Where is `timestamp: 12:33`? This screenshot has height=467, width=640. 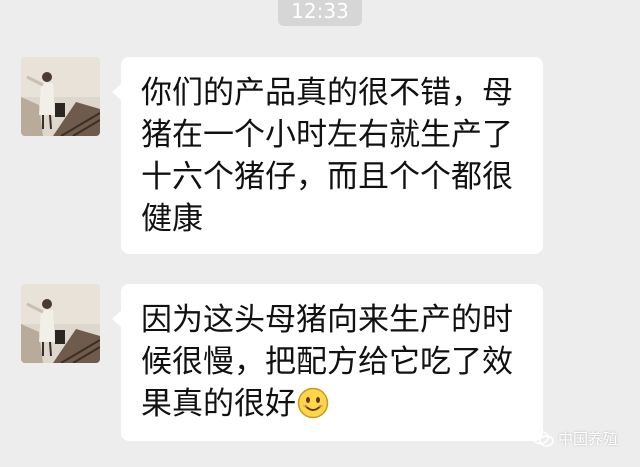
timestamp: 12:33 is located at coordinates (320, 13).